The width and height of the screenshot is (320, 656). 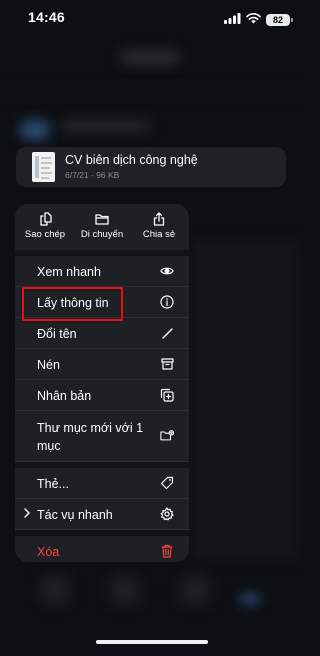 I want to click on compress-label: Nén, so click(x=48, y=365).